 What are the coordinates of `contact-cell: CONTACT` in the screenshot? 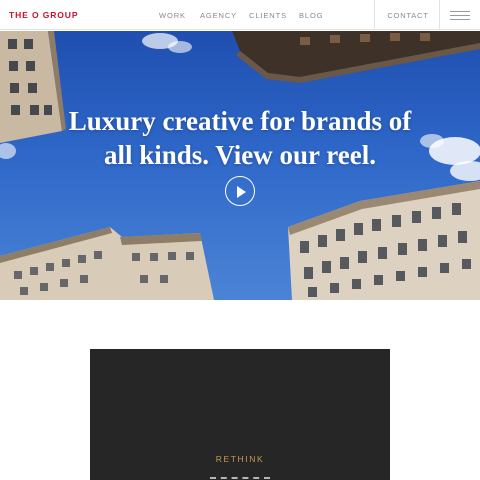 It's located at (407, 15).